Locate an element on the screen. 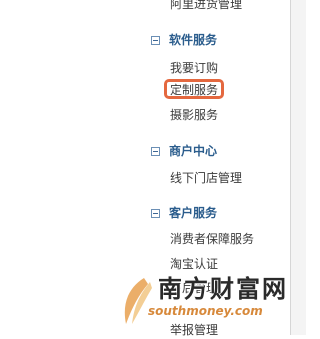 The height and width of the screenshot is (339, 320). section-software-services: 软件服务 is located at coordinates (184, 40).